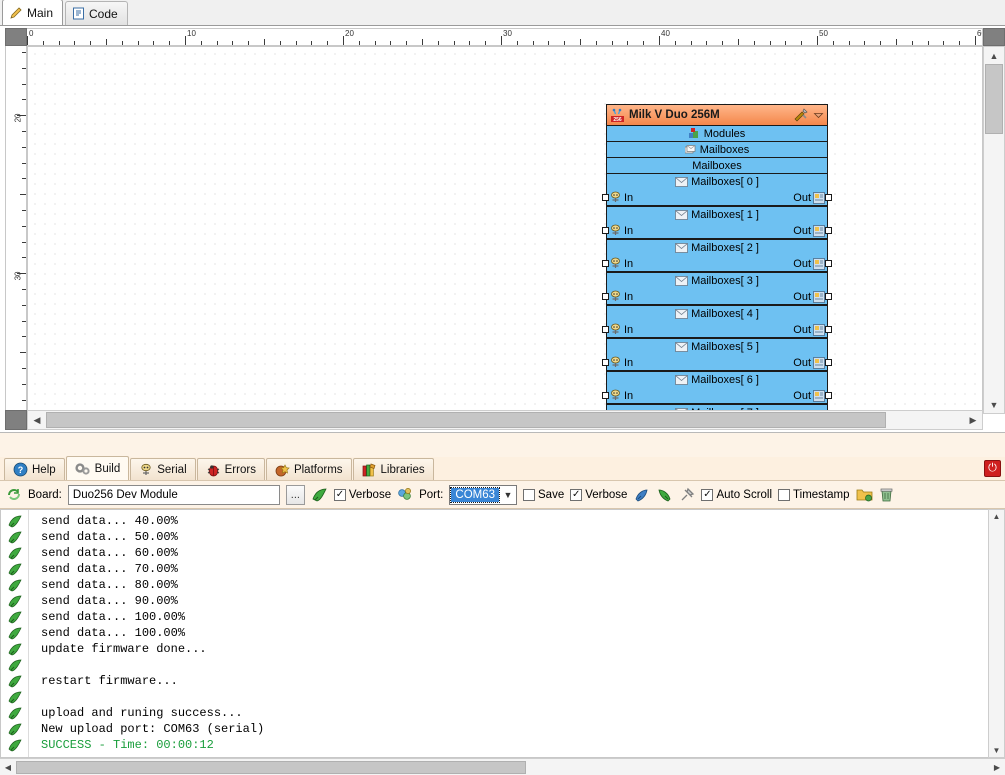 Image resolution: width=1005 pixels, height=775 pixels. Describe the element at coordinates (717, 134) in the screenshot. I see `node-row: Modules` at that location.